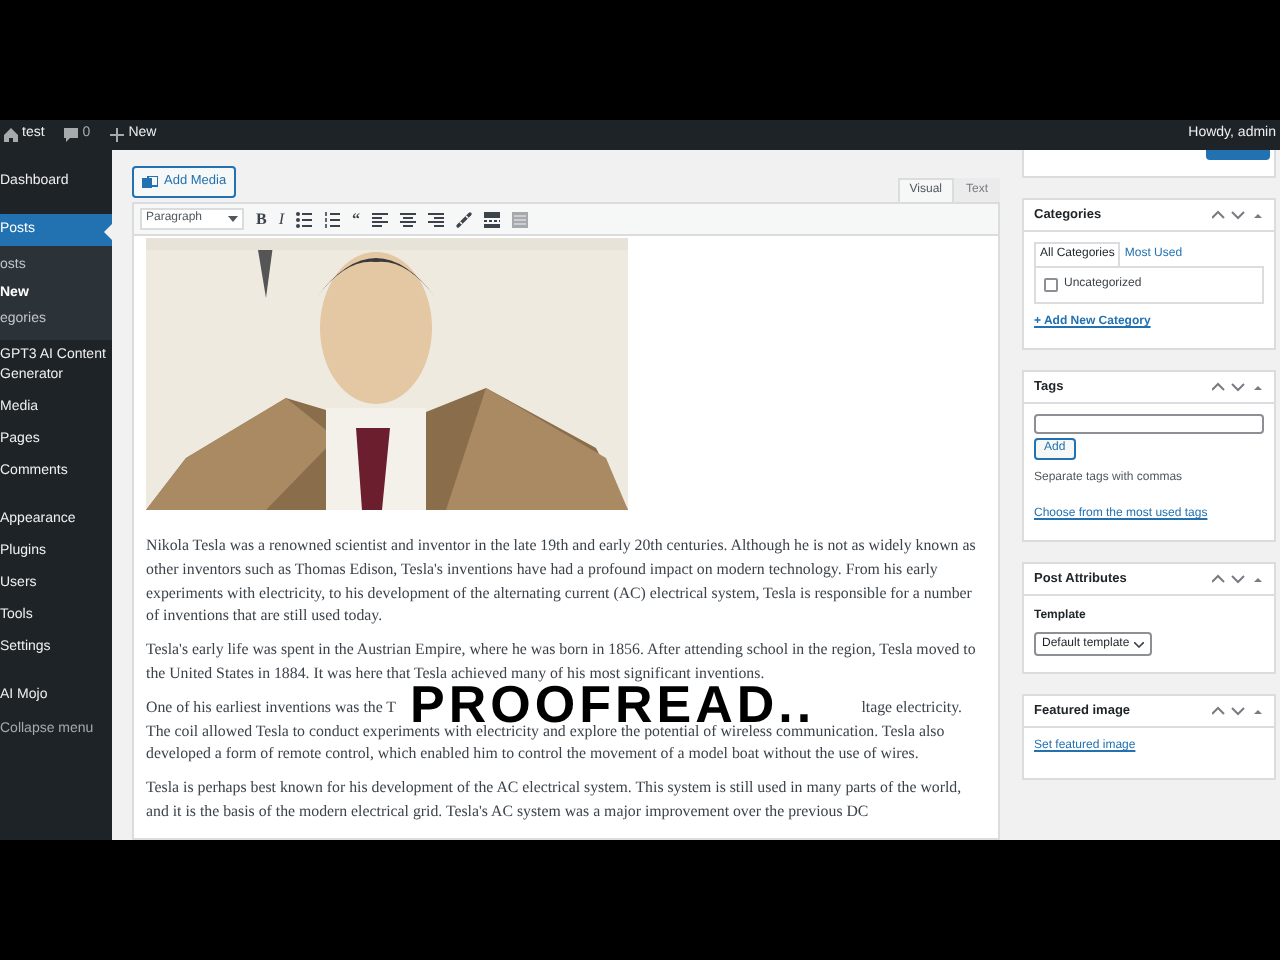  Describe the element at coordinates (380, 219) in the screenshot. I see `align-left-icon` at that location.